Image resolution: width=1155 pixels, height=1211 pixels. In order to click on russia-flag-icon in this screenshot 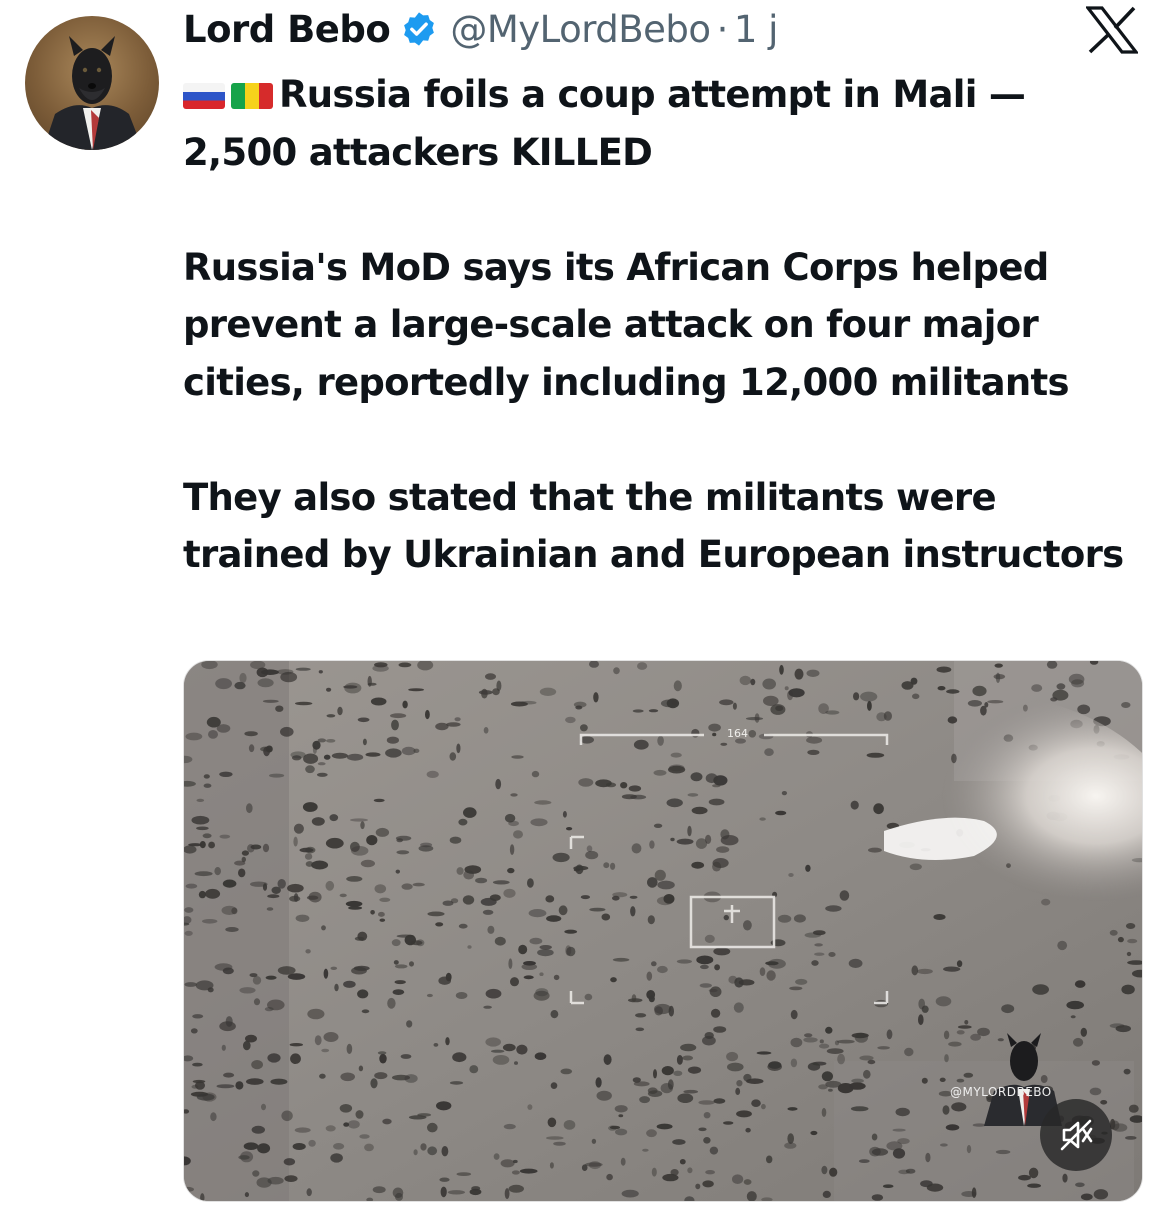, I will do `click(204, 96)`.